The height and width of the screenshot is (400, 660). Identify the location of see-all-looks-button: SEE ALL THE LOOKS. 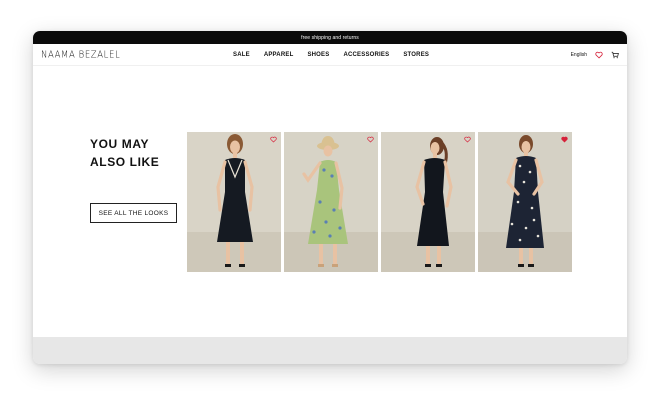
(133, 213).